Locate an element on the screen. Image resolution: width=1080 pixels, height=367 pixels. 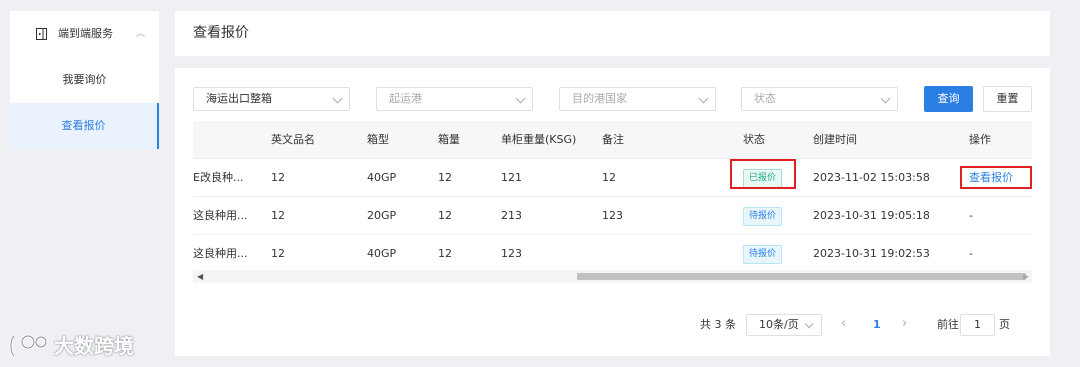
sidebar-item-label: 查看报价 is located at coordinates (83, 125).